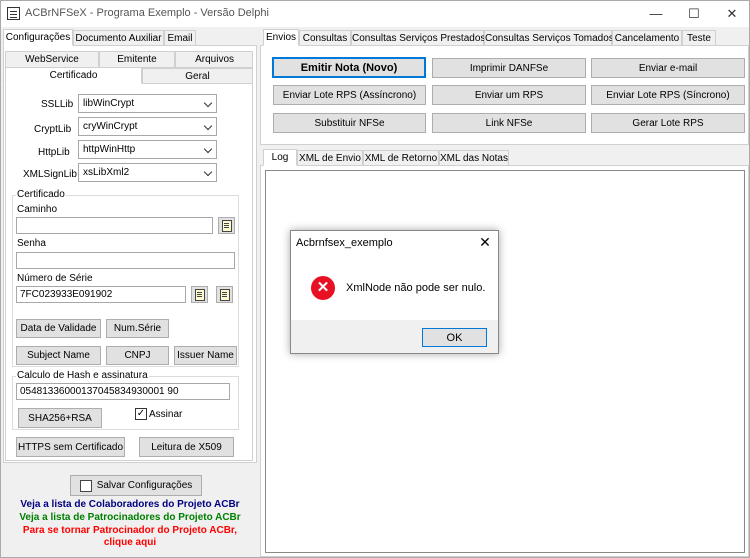 The width and height of the screenshot is (750, 558). Describe the element at coordinates (454, 337) in the screenshot. I see `ok-button: OK` at that location.